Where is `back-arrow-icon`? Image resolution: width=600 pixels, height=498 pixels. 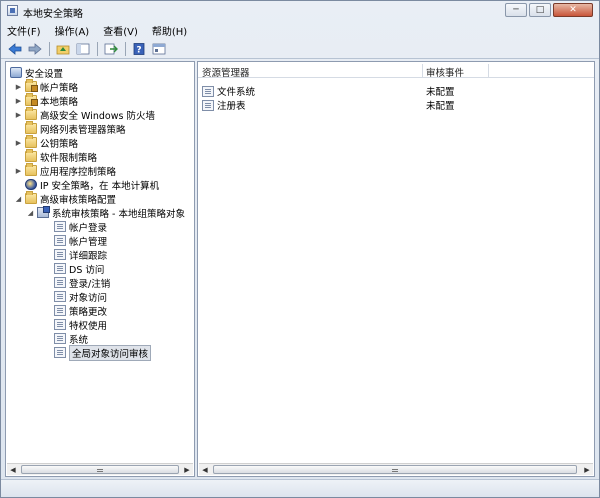
back-arrow-icon is located at coordinates (15, 48).